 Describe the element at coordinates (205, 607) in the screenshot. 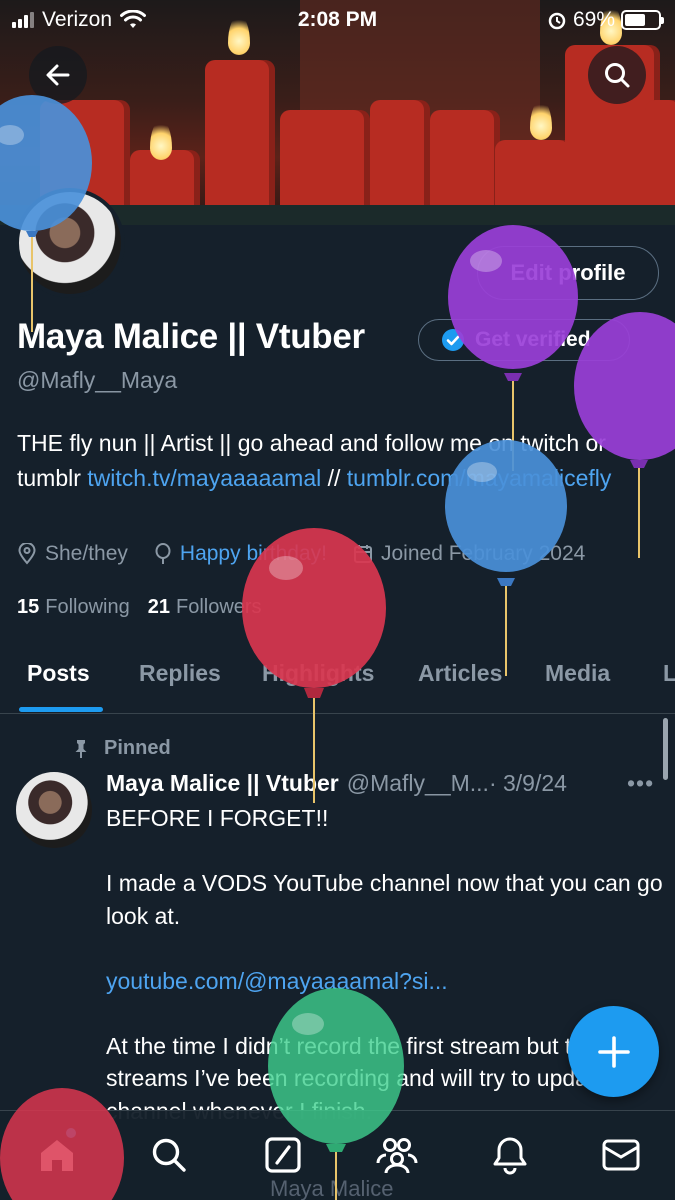

I see `followers-link: 21 Followers` at that location.